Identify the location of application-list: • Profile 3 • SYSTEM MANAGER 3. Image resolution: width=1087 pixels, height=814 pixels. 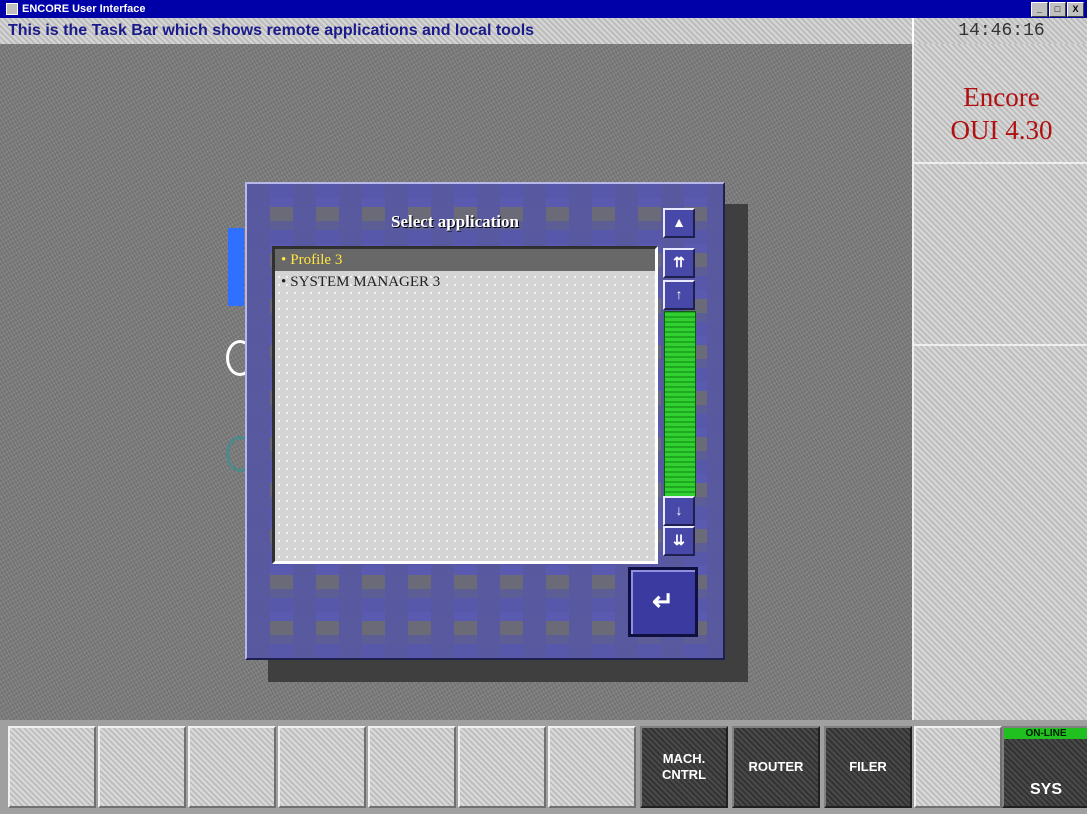
(465, 405).